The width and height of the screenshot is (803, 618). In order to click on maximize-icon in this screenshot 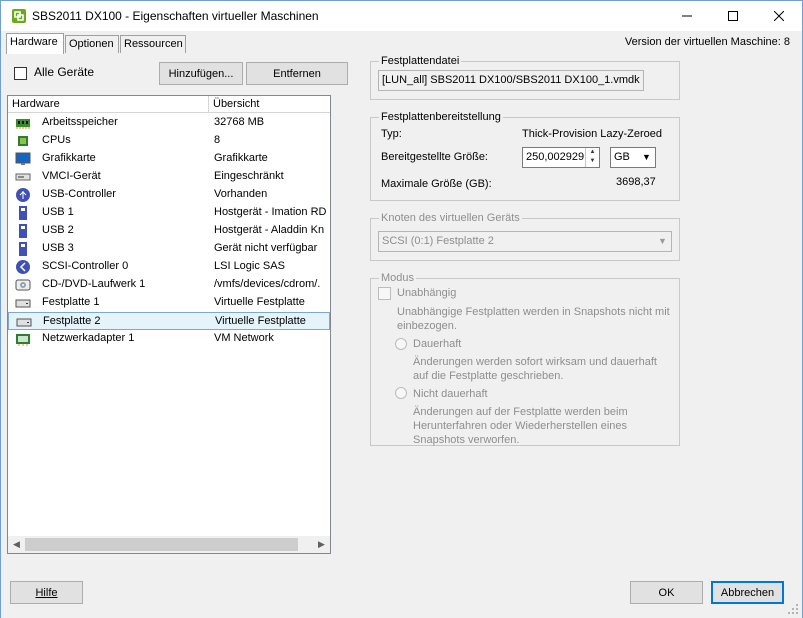, I will do `click(733, 16)`.